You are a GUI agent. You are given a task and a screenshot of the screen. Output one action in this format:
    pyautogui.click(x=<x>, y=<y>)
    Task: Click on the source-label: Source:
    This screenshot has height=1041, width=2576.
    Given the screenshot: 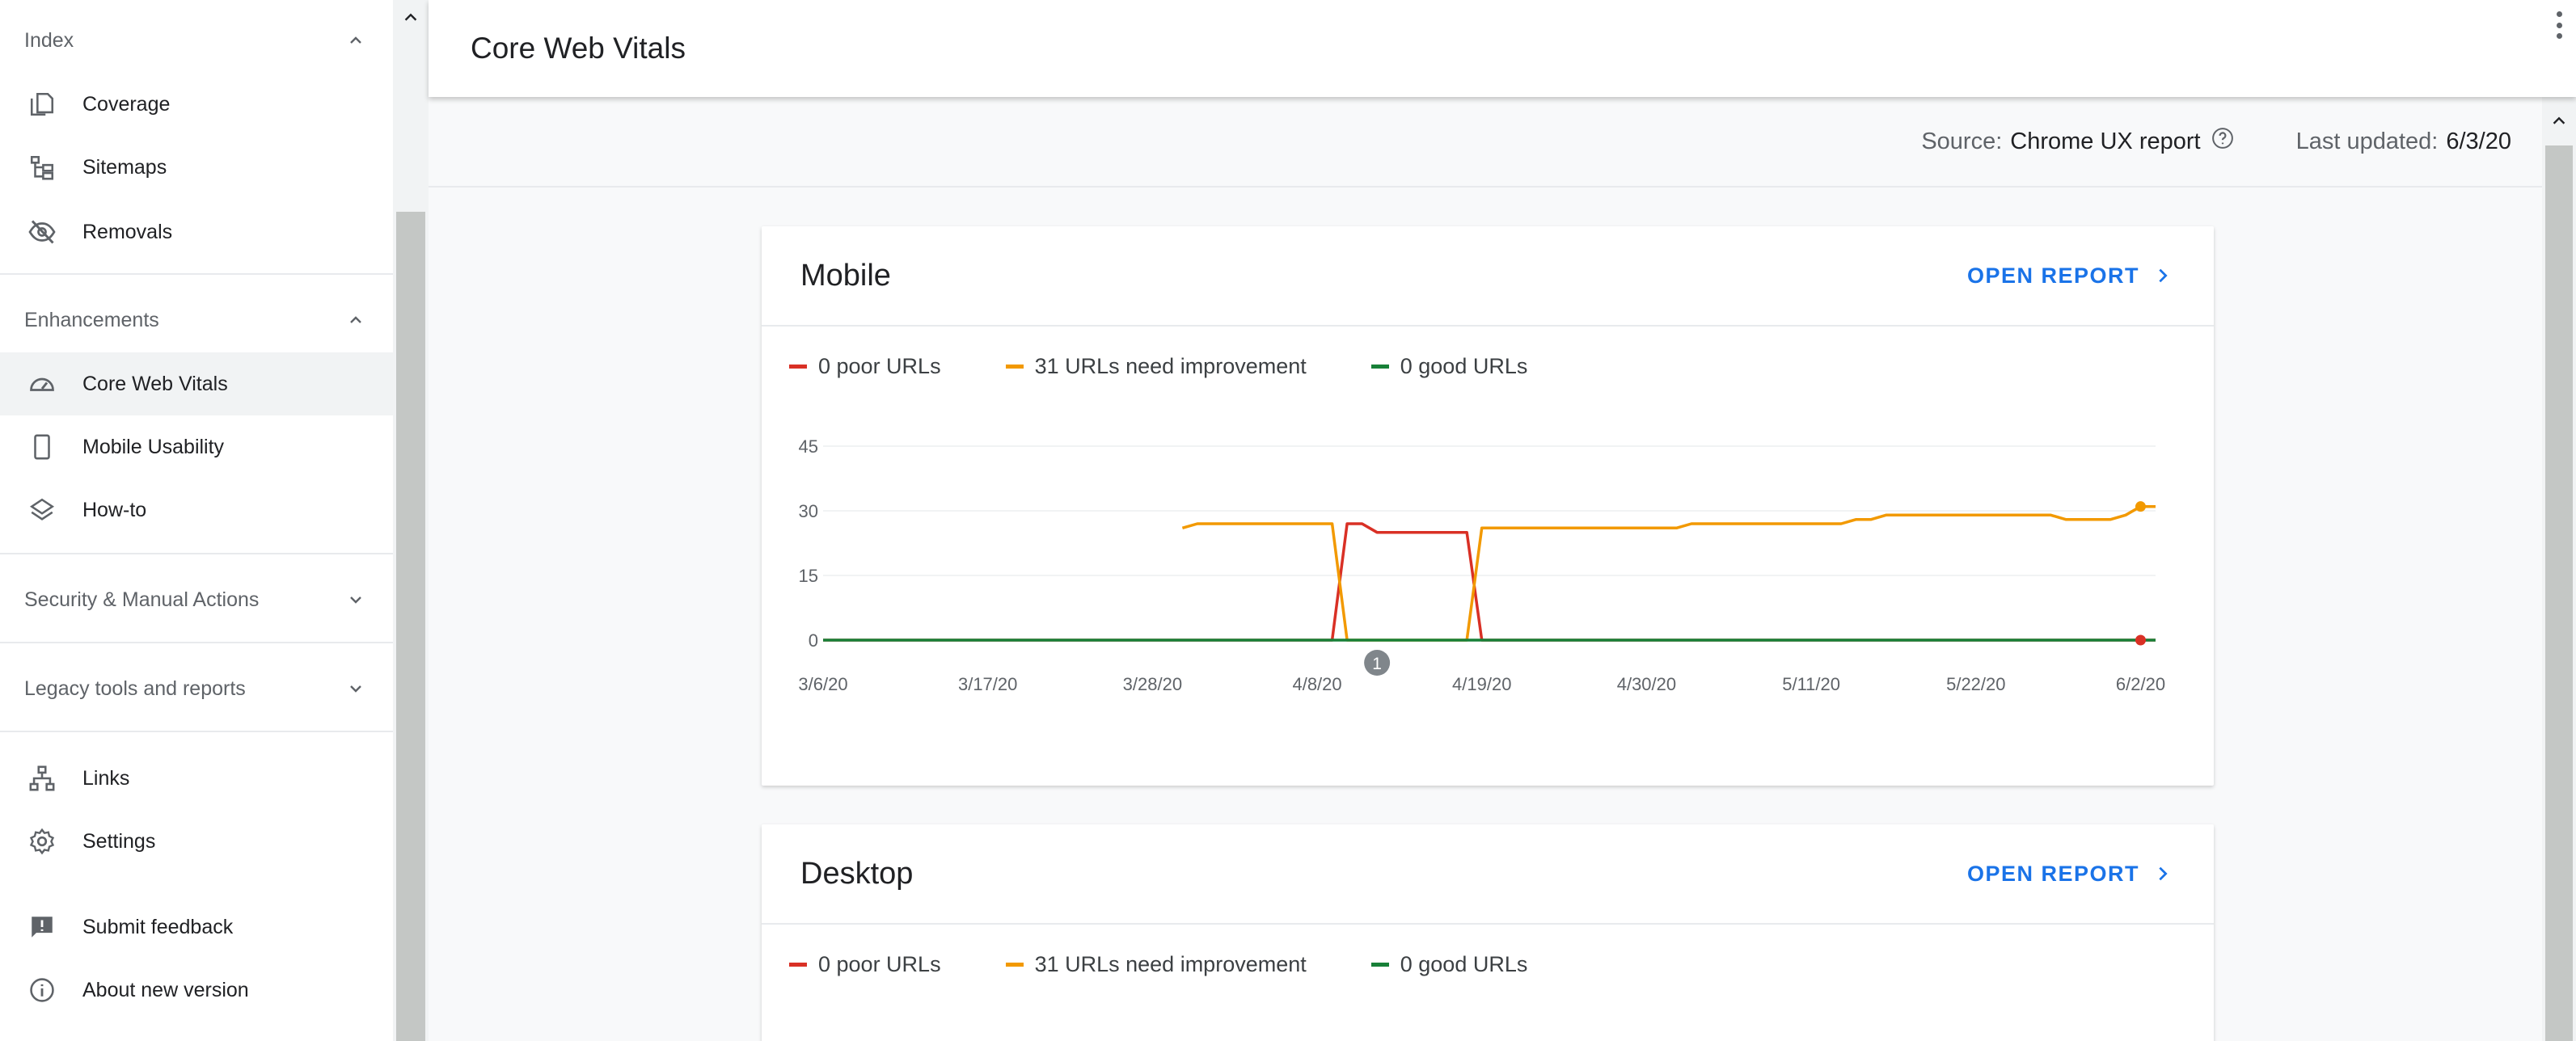 What is the action you would take?
    pyautogui.click(x=1962, y=141)
    